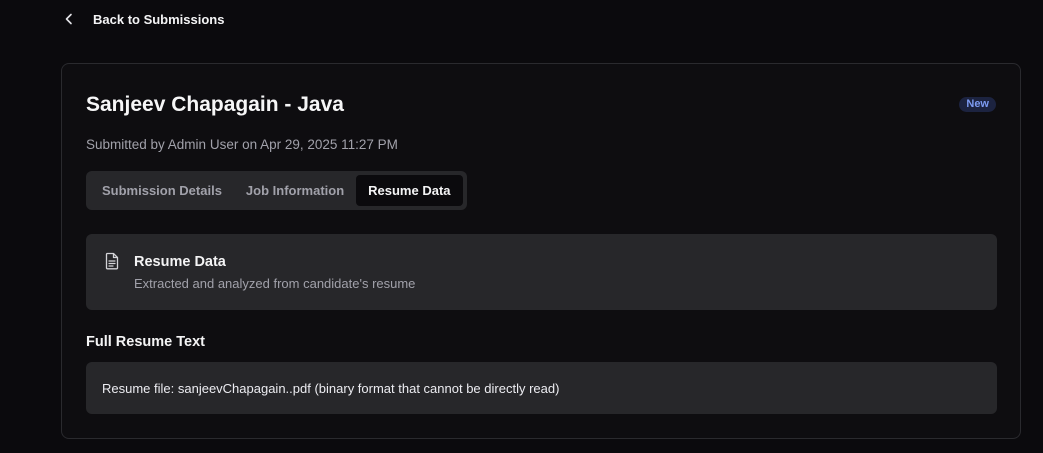  Describe the element at coordinates (145, 342) in the screenshot. I see `full-resume-heading: Full Resume Text` at that location.